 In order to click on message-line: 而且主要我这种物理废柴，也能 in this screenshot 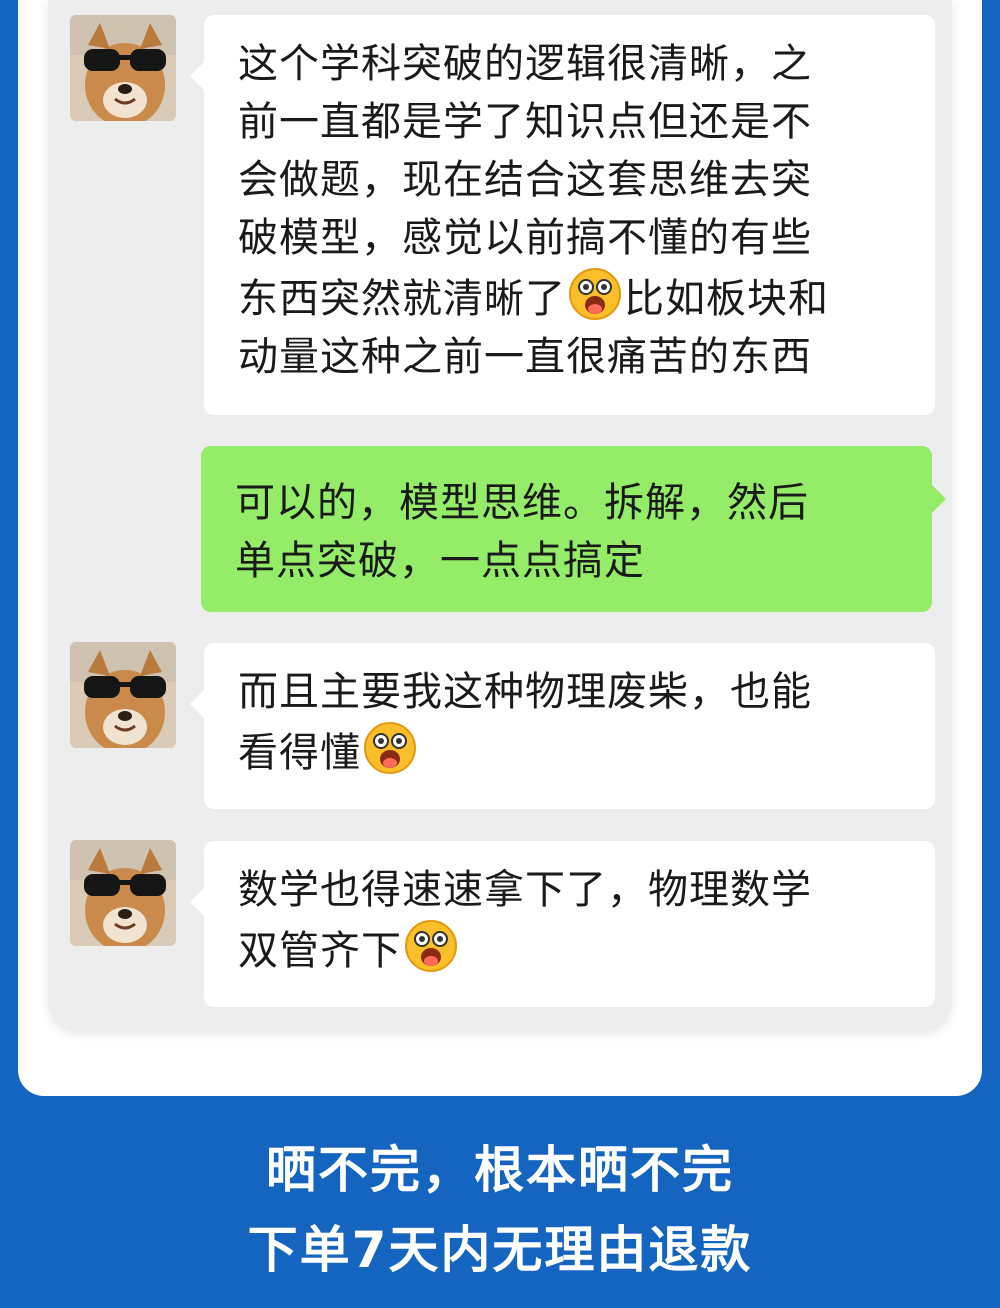, I will do `click(525, 692)`.